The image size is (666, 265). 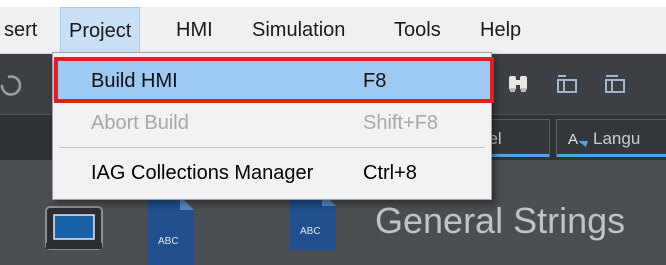 What do you see at coordinates (611, 155) in the screenshot?
I see `tab-accent` at bounding box center [611, 155].